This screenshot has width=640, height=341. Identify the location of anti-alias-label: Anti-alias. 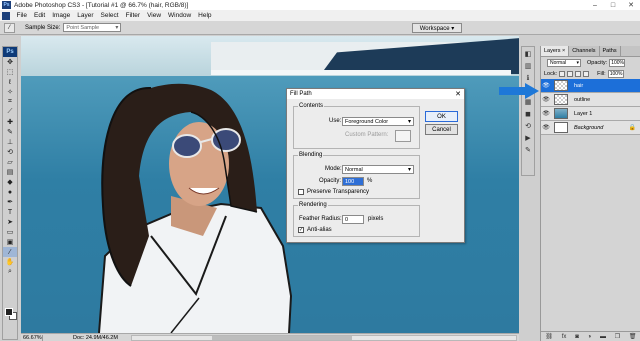
(319, 230).